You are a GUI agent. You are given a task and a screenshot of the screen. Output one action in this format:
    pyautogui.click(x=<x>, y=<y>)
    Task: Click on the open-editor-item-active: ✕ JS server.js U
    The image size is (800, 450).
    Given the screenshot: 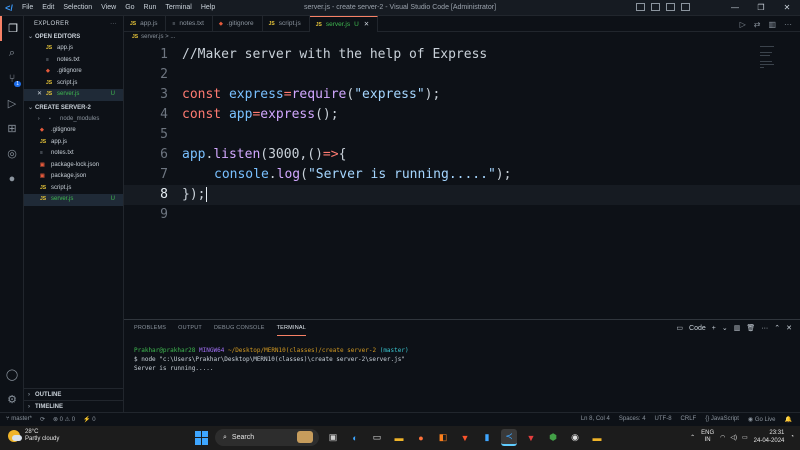 What is the action you would take?
    pyautogui.click(x=73, y=95)
    